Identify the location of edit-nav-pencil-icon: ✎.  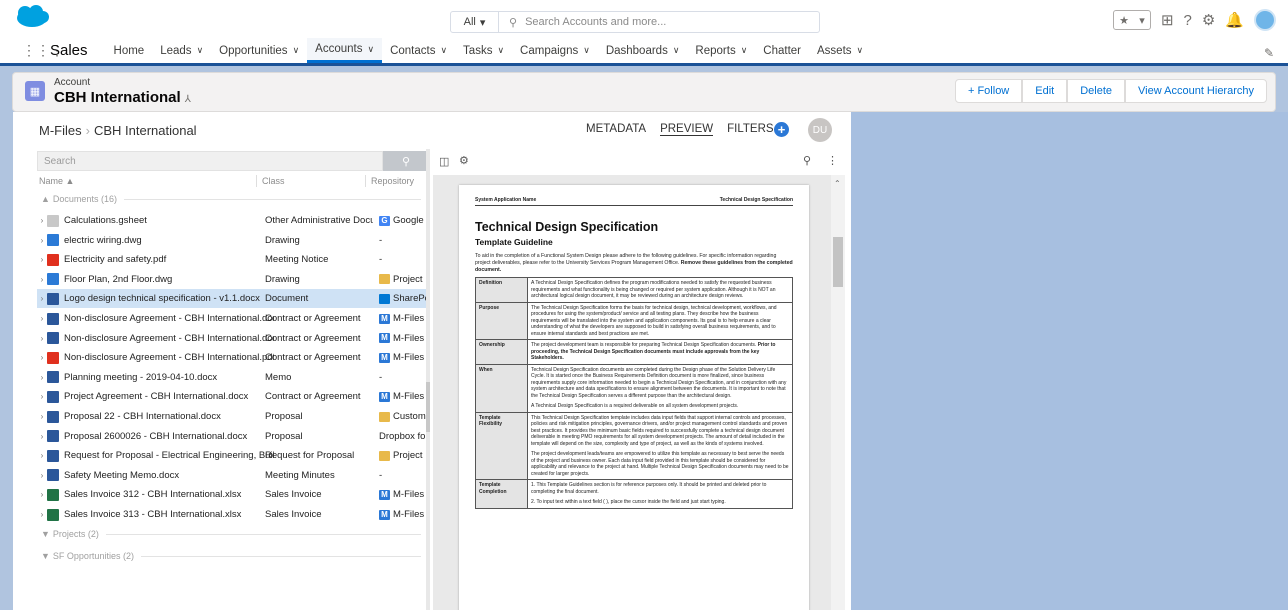
(1269, 53).